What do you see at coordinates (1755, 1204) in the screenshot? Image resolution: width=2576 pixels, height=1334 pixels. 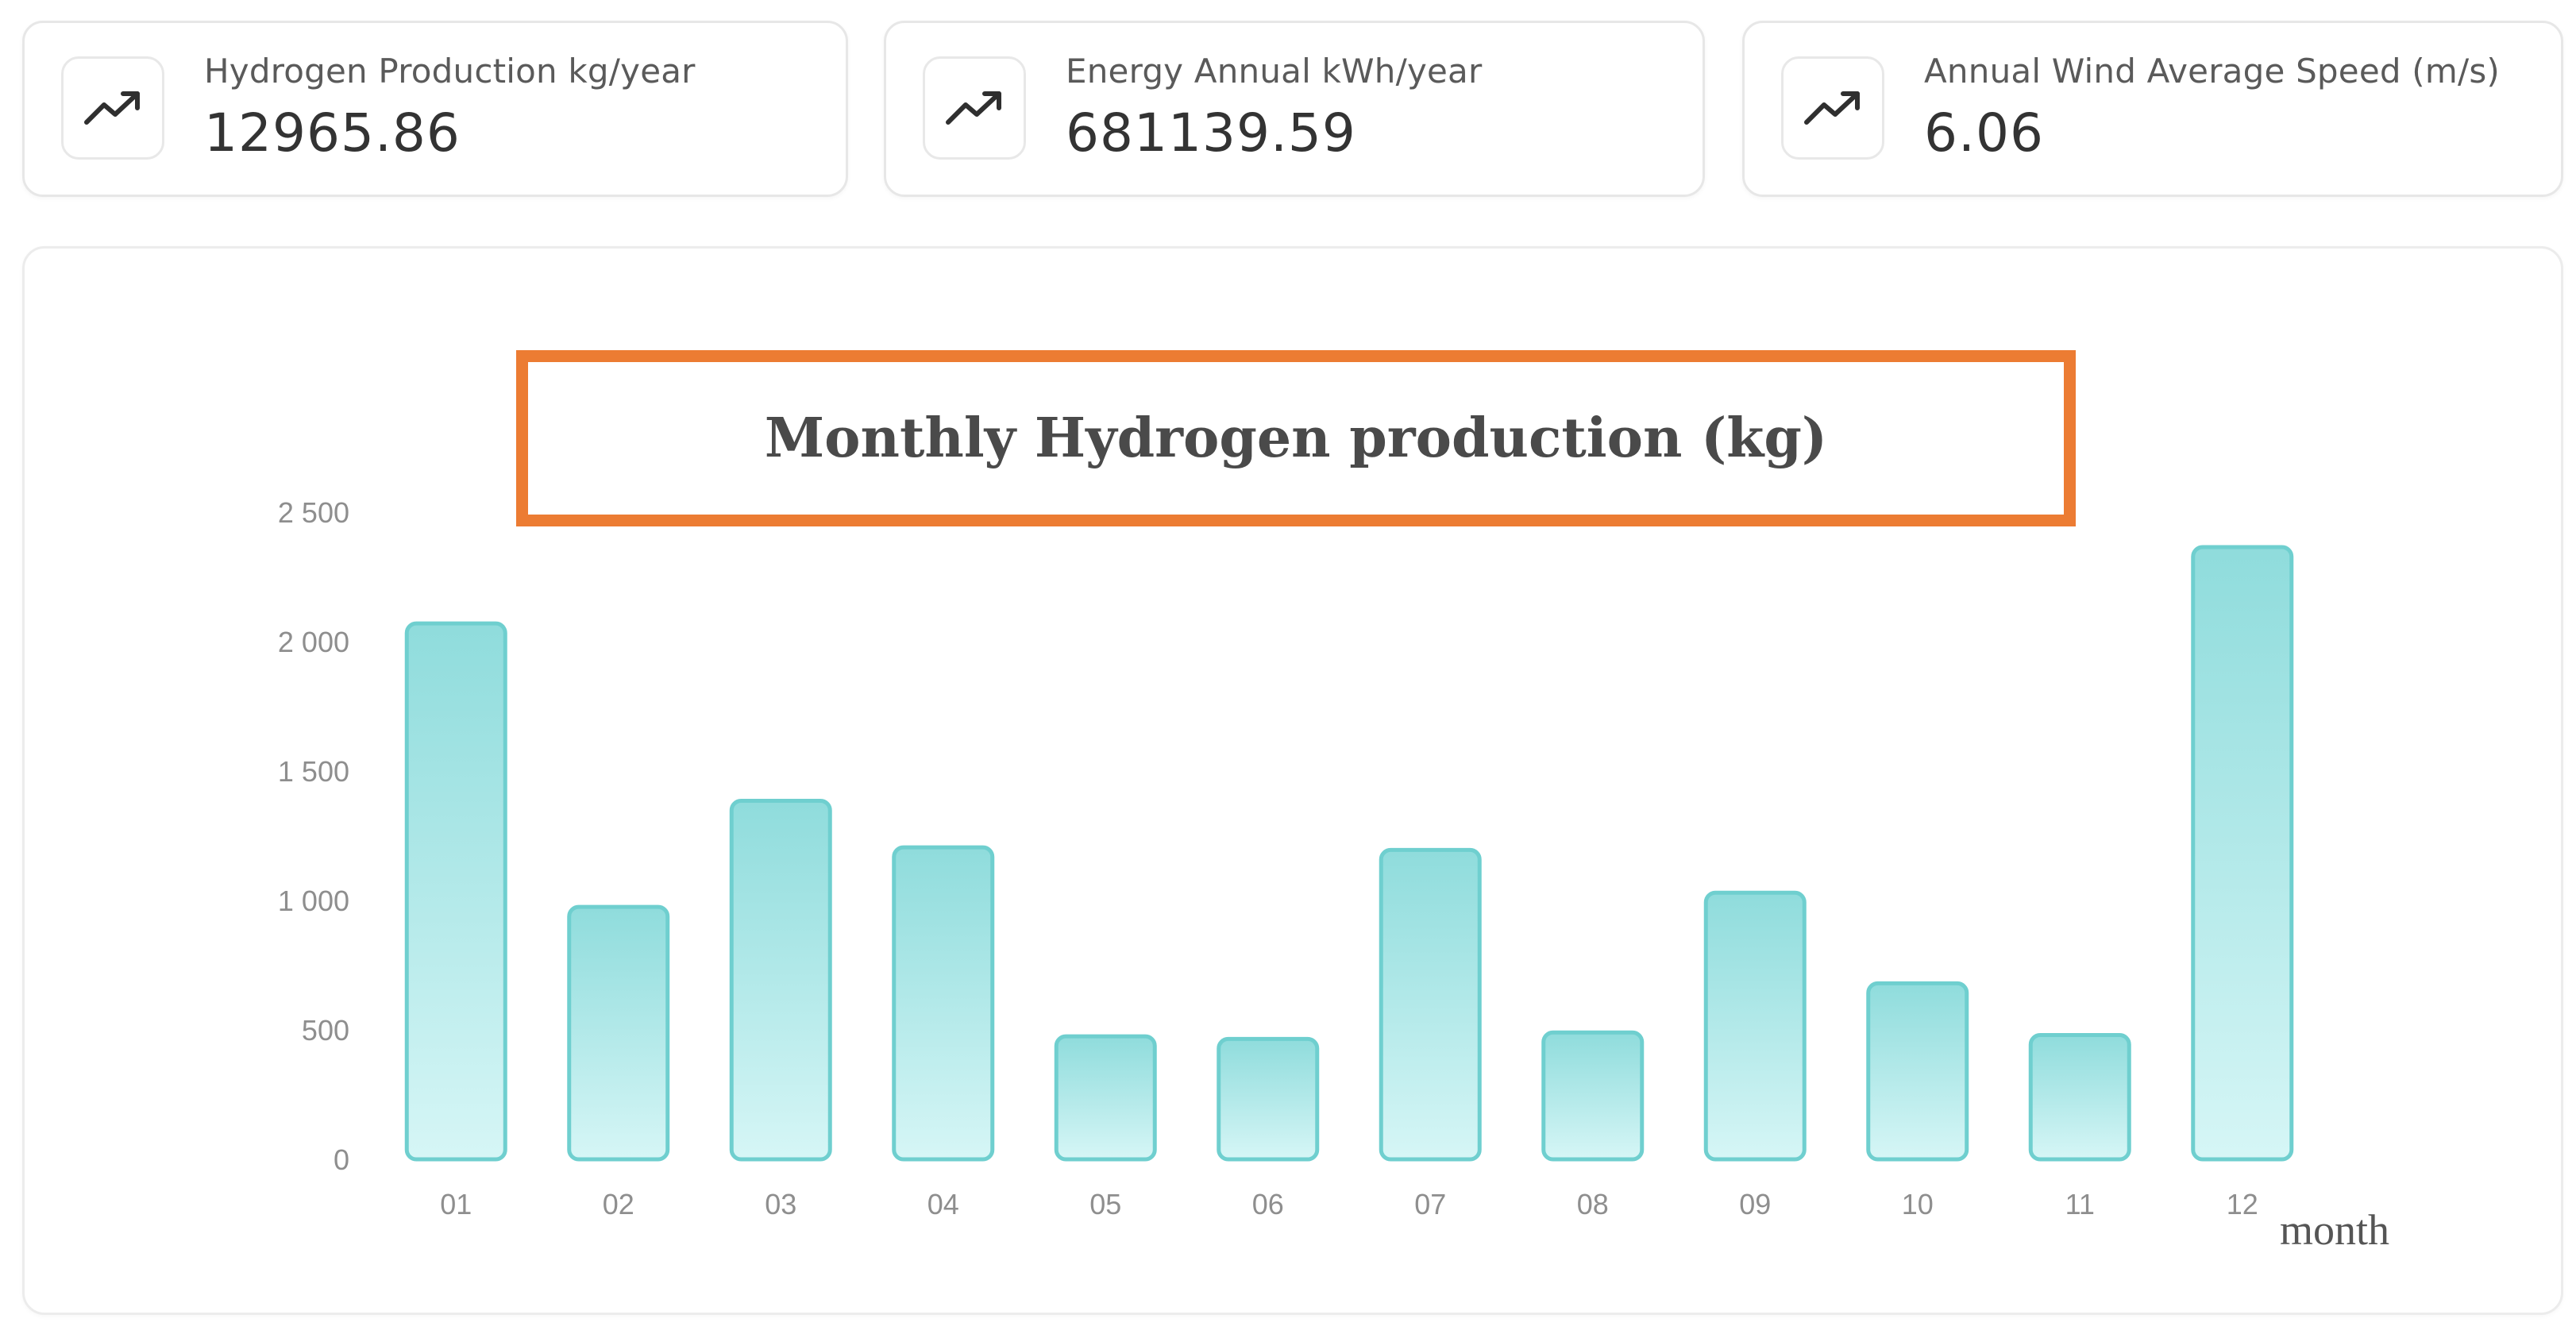 I see `x-tick-label: 09` at bounding box center [1755, 1204].